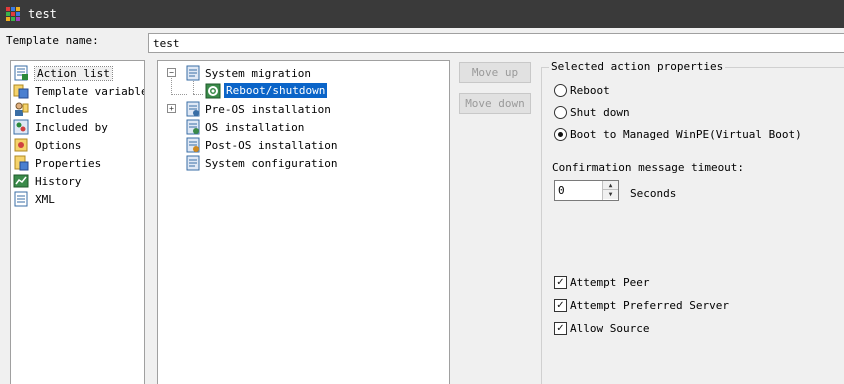 The width and height of the screenshot is (844, 384). Describe the element at coordinates (45, 199) in the screenshot. I see `nav-label-xml: XML` at that location.